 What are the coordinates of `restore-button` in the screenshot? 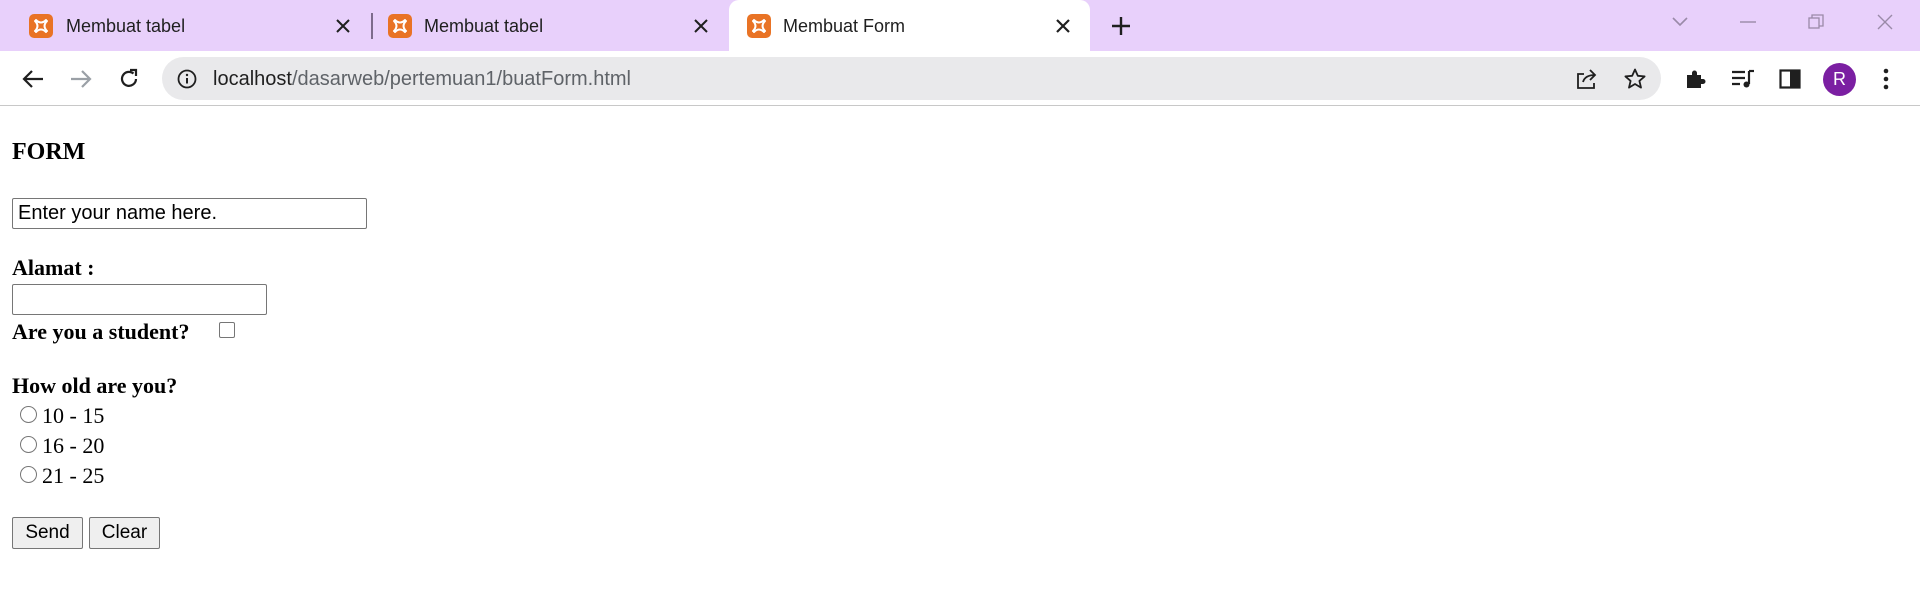 It's located at (1816, 22).